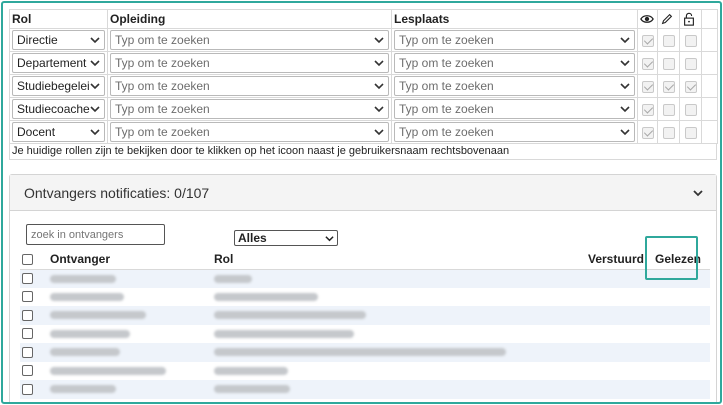 The height and width of the screenshot is (405, 723). What do you see at coordinates (58, 86) in the screenshot?
I see `rol-select: Studiebegelei` at bounding box center [58, 86].